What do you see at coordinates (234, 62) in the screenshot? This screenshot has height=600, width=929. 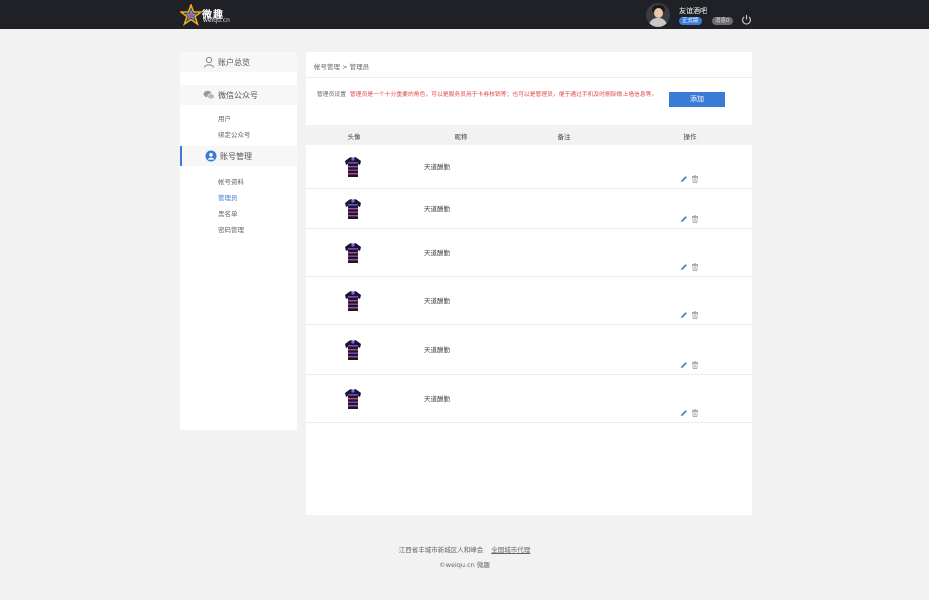 I see `sidebar-item-label: 账户总览` at bounding box center [234, 62].